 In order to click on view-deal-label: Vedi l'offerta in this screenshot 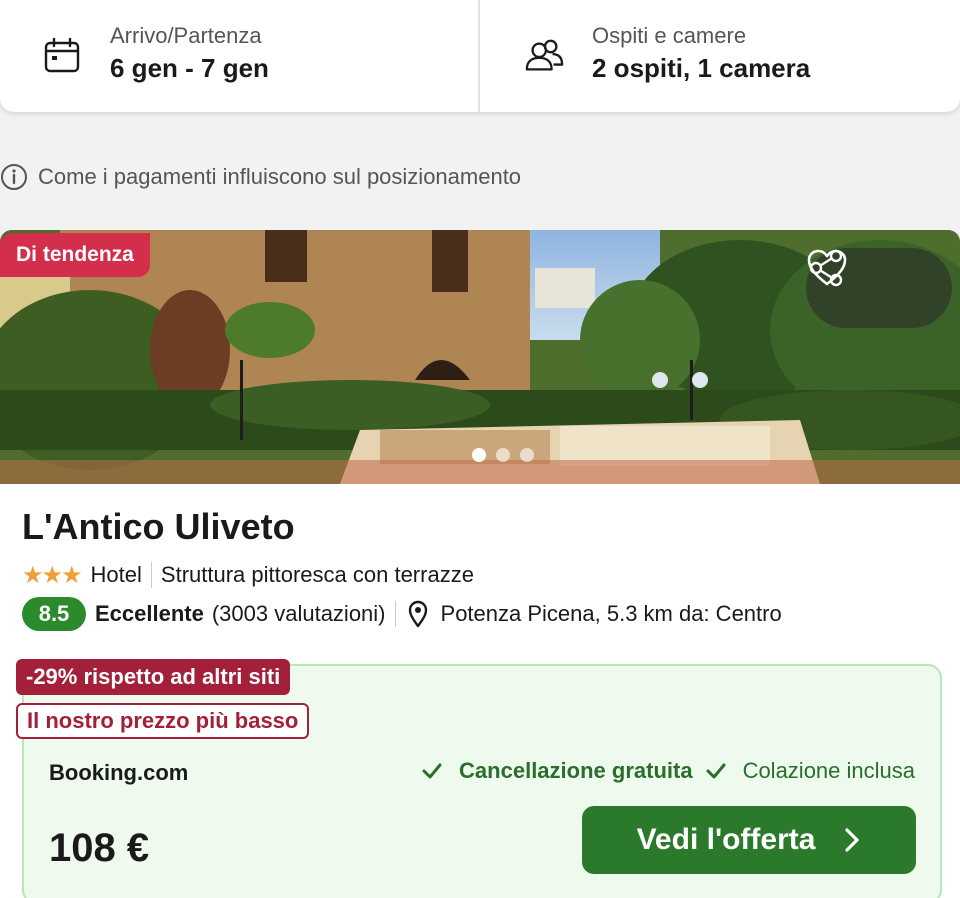, I will do `click(726, 839)`.